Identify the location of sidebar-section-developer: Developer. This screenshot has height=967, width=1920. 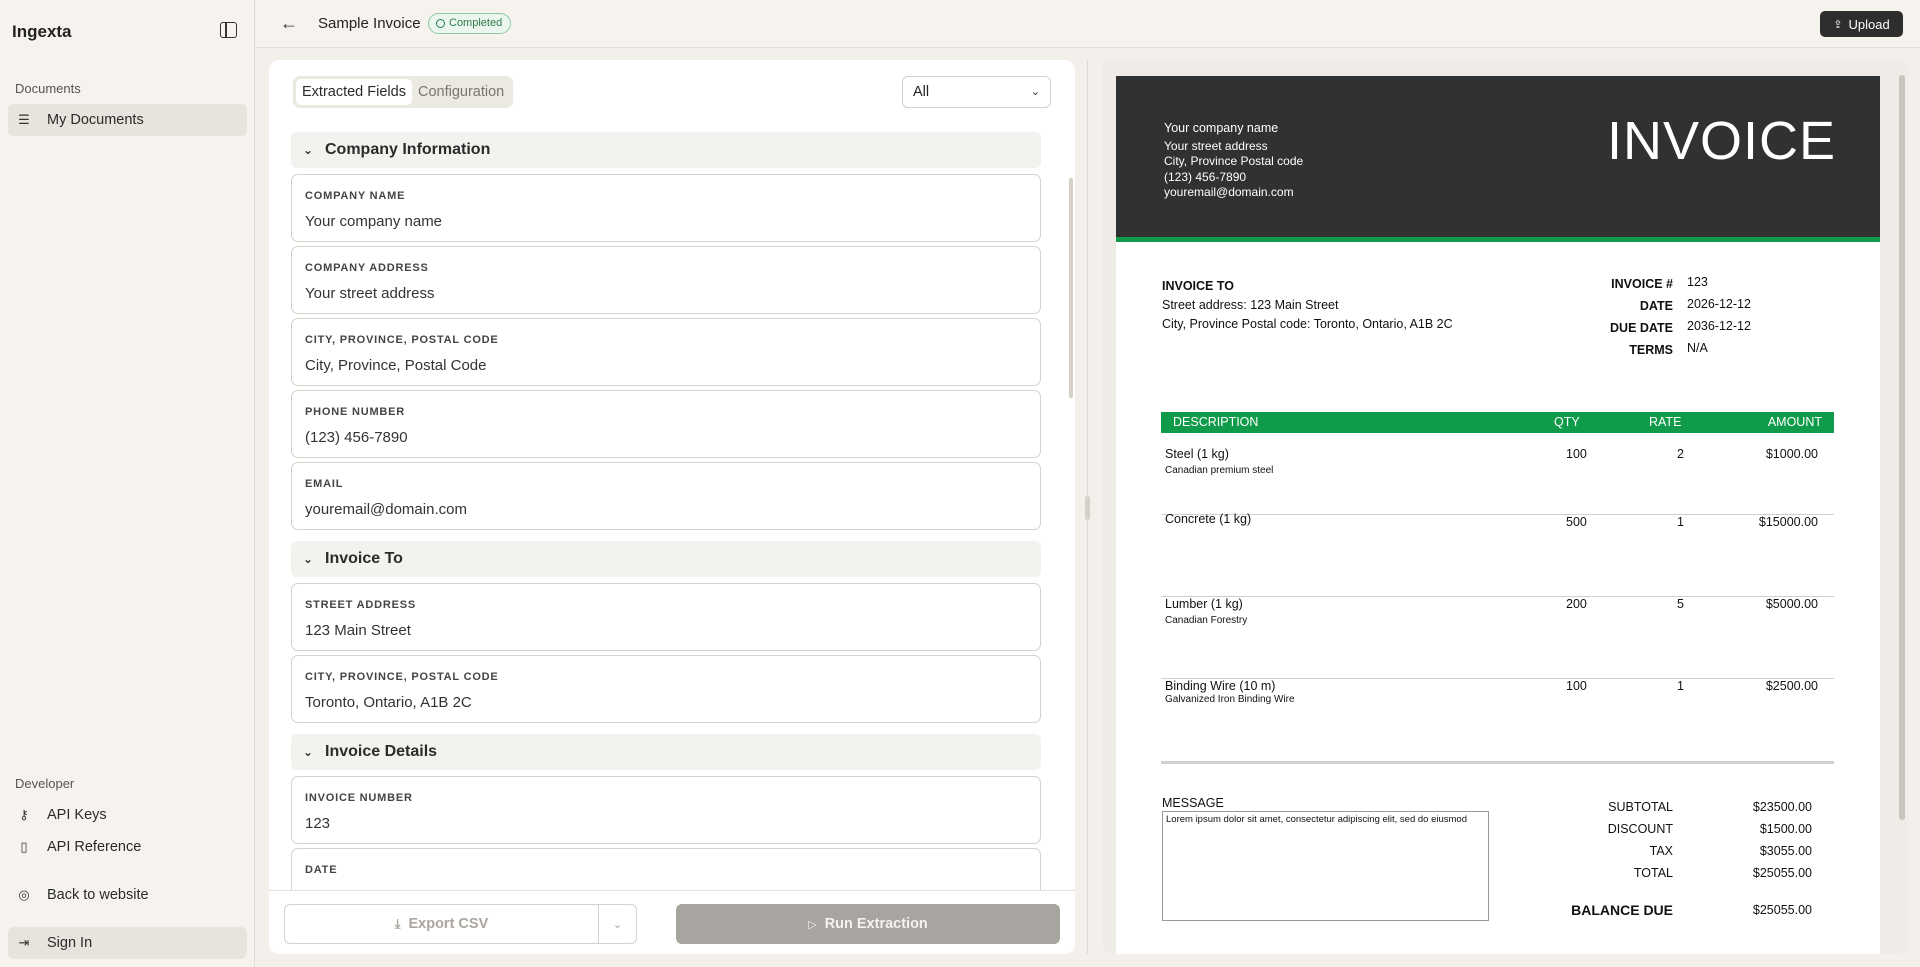
(45, 783).